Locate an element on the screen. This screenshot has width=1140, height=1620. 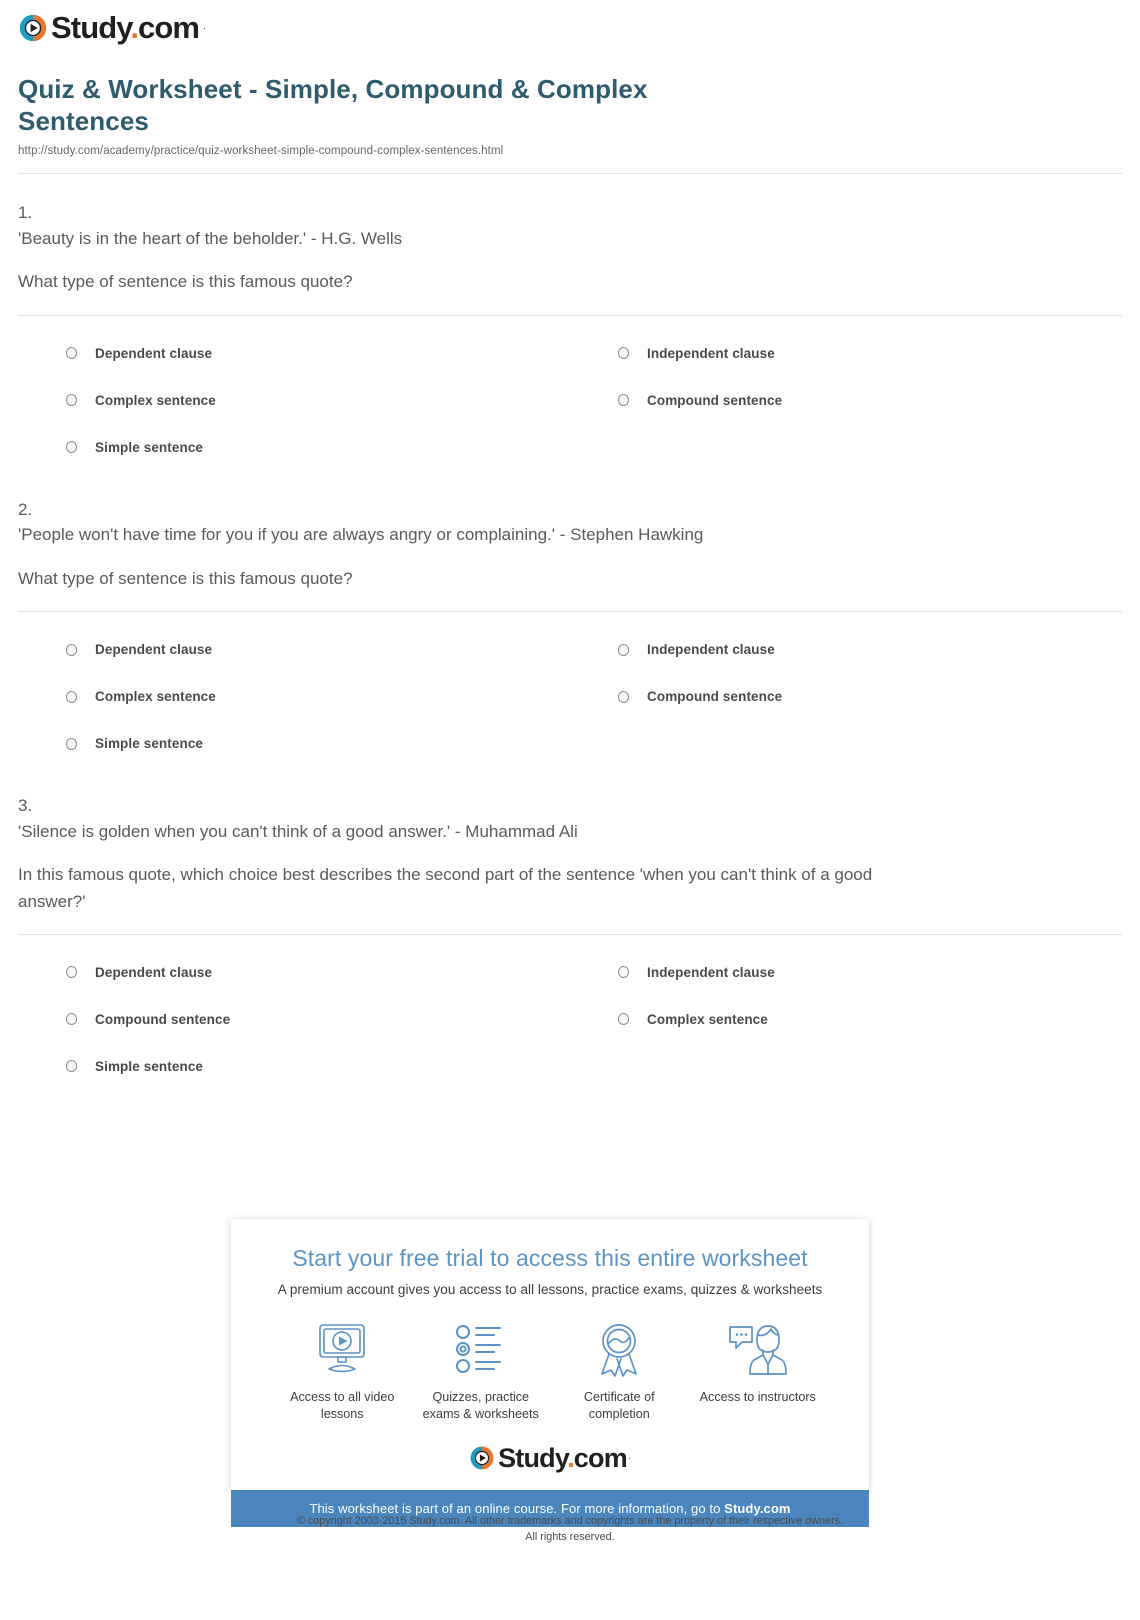
question-number: 2. is located at coordinates (25, 509).